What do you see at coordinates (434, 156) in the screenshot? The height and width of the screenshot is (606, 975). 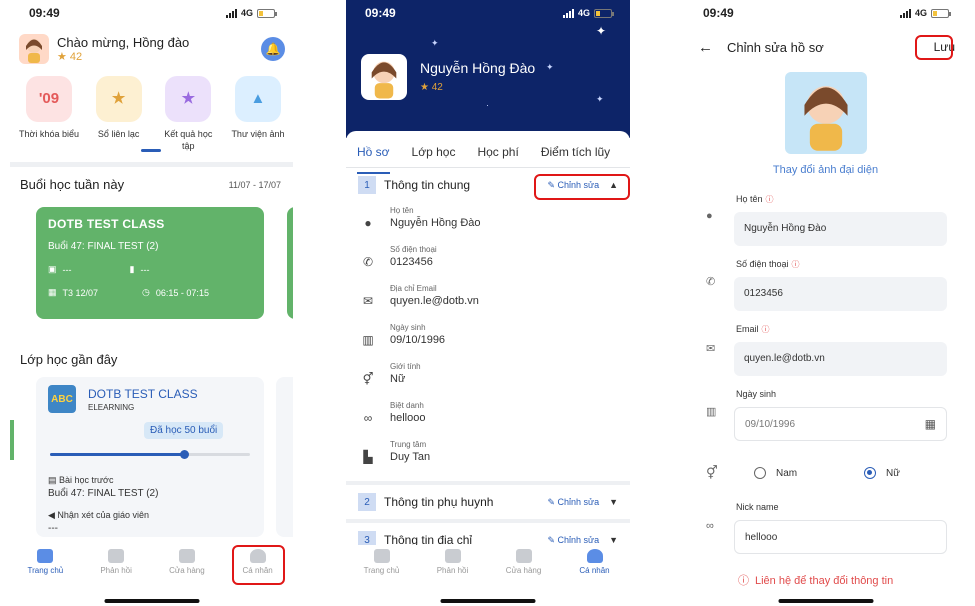 I see `tab-classes: Lớp học` at bounding box center [434, 156].